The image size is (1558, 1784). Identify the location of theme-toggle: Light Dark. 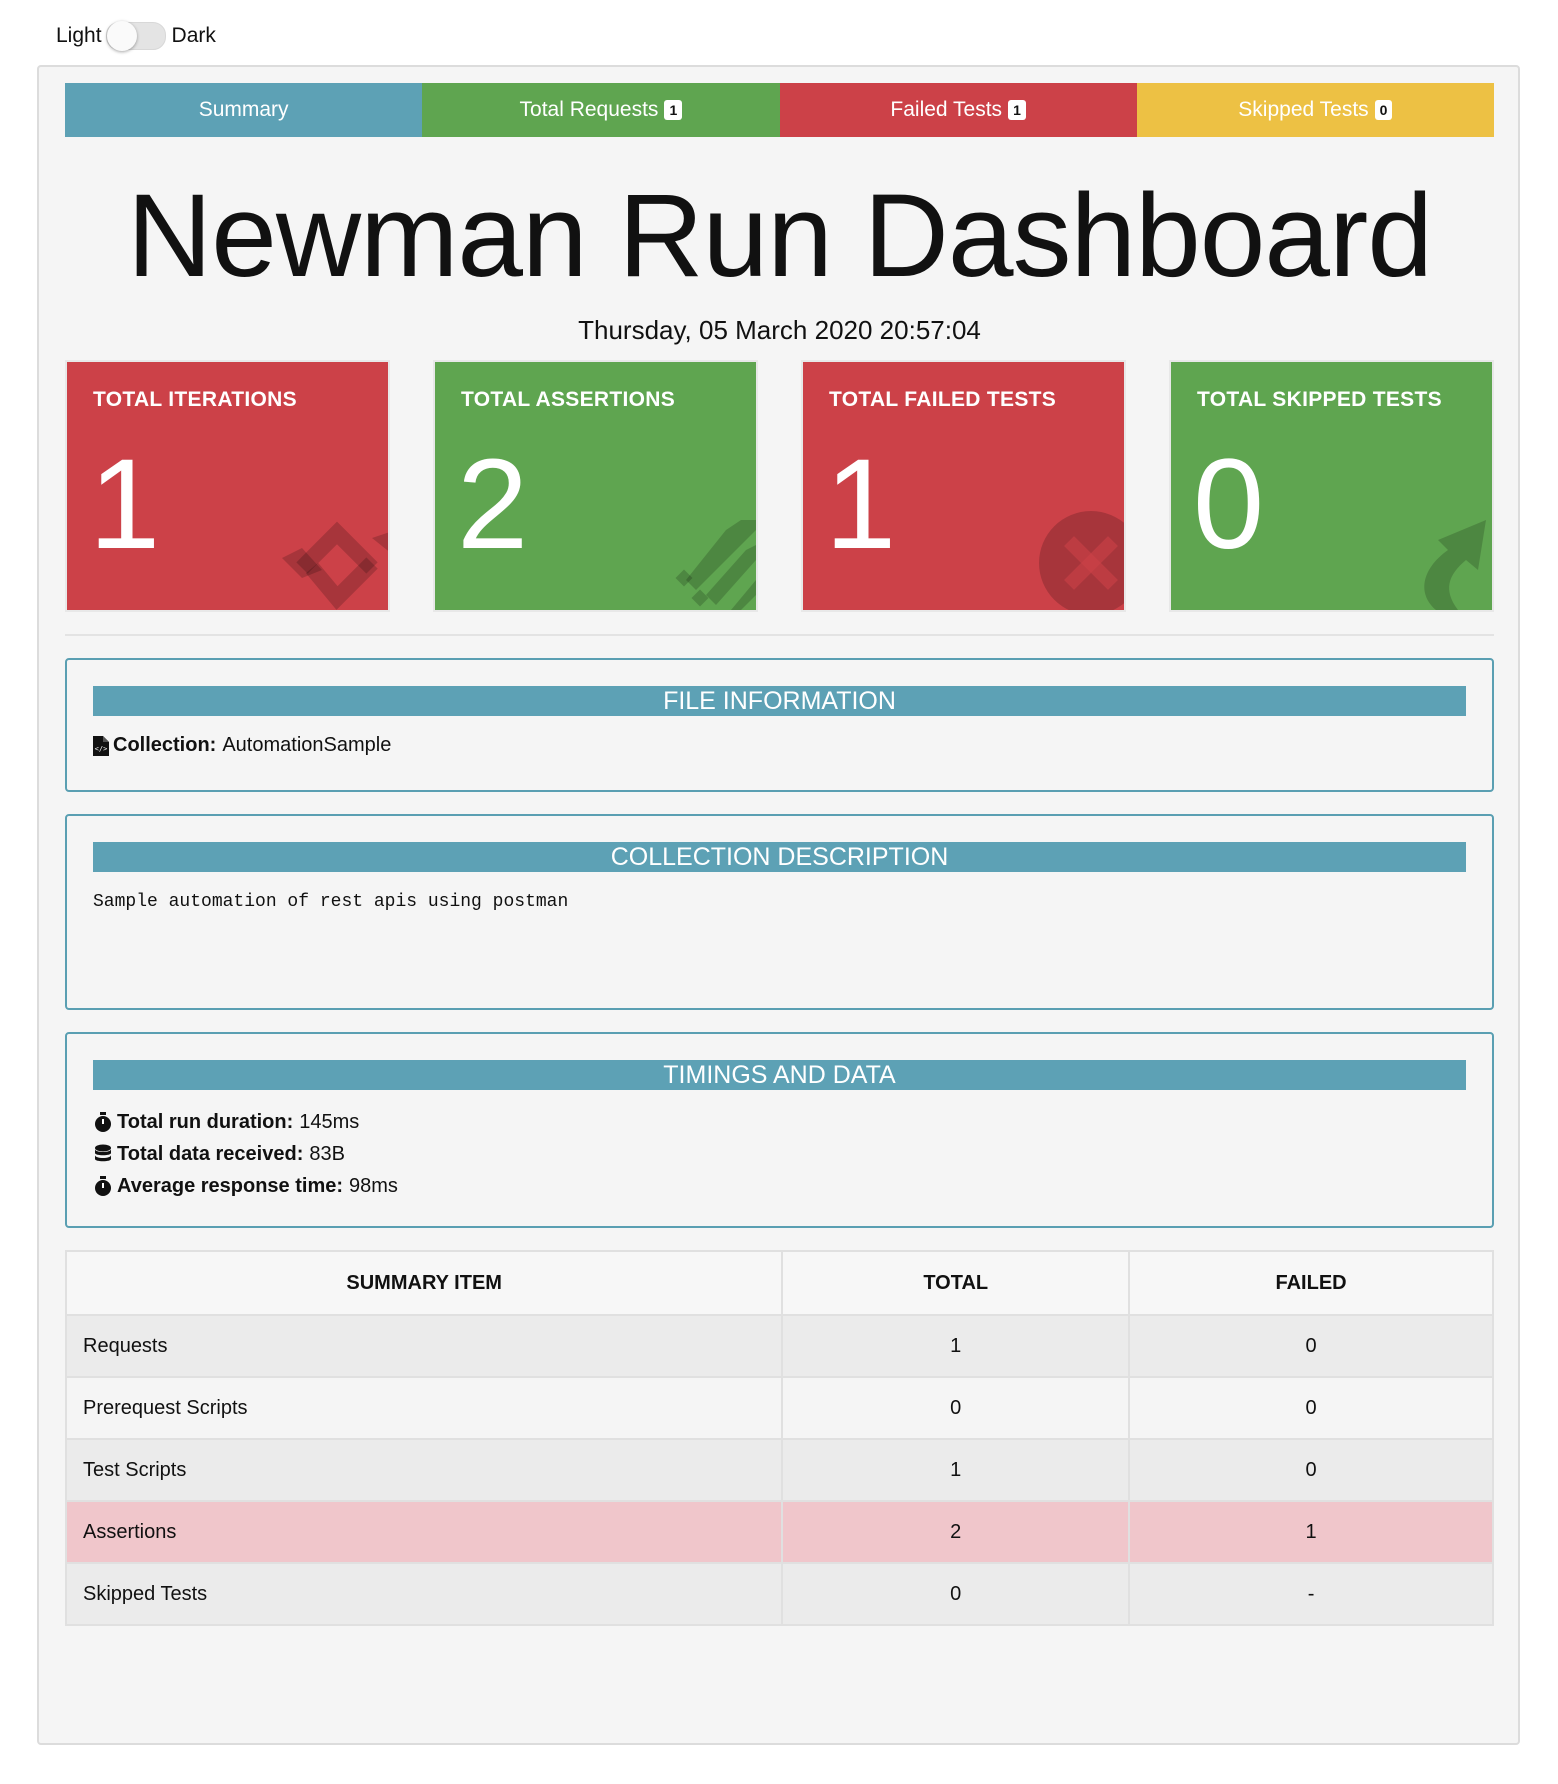
(136, 36).